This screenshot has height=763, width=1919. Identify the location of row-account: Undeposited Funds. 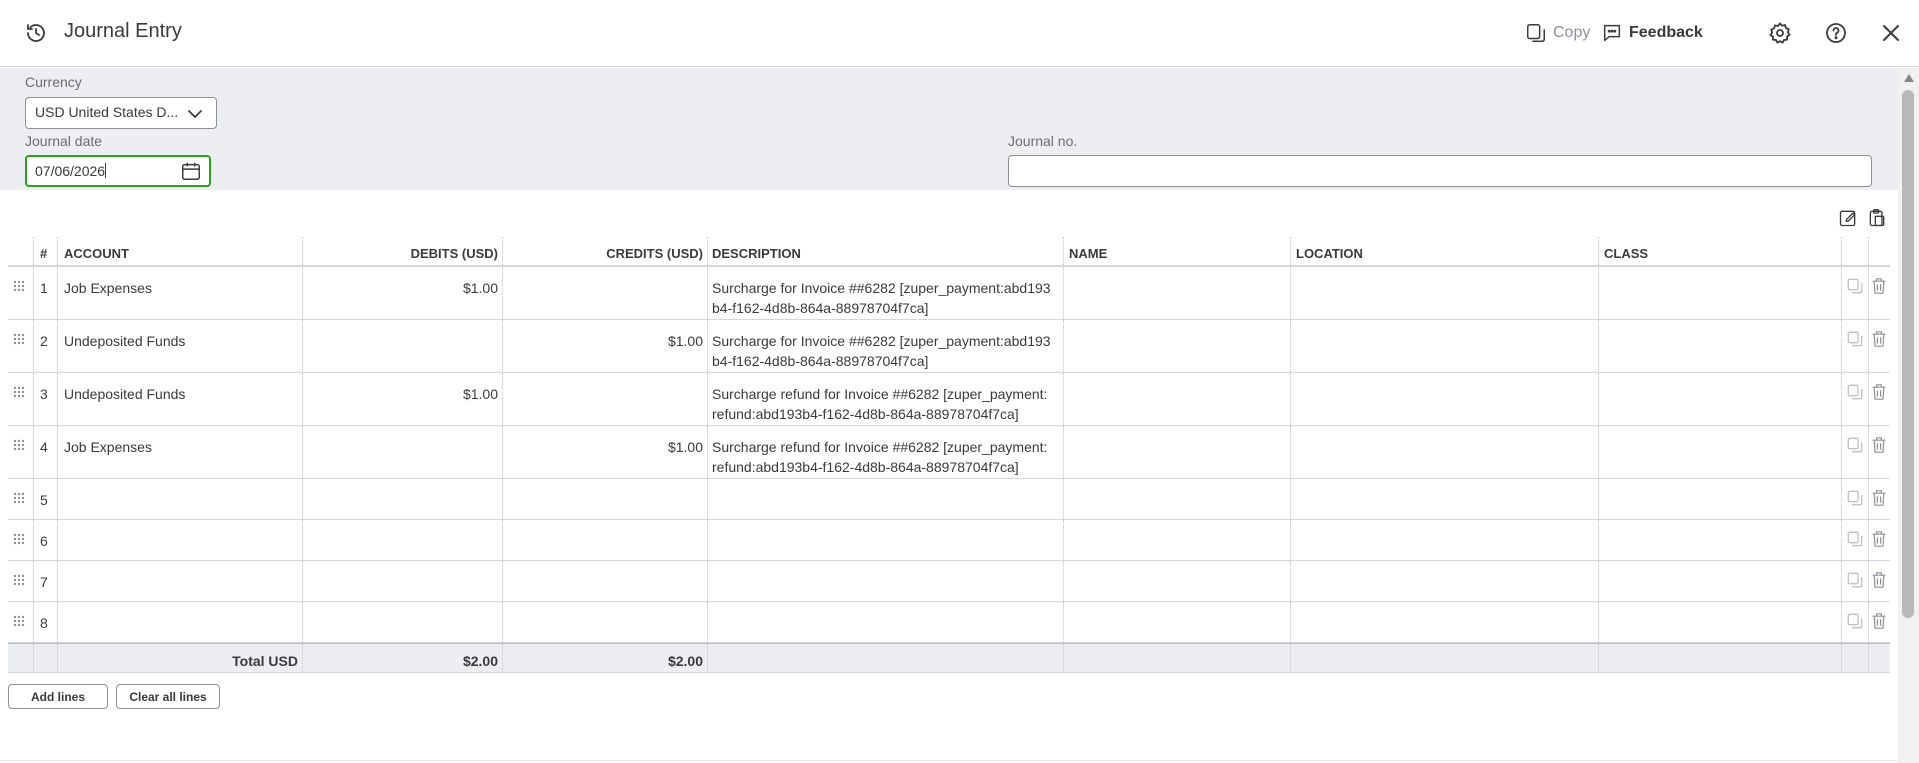
(180, 346).